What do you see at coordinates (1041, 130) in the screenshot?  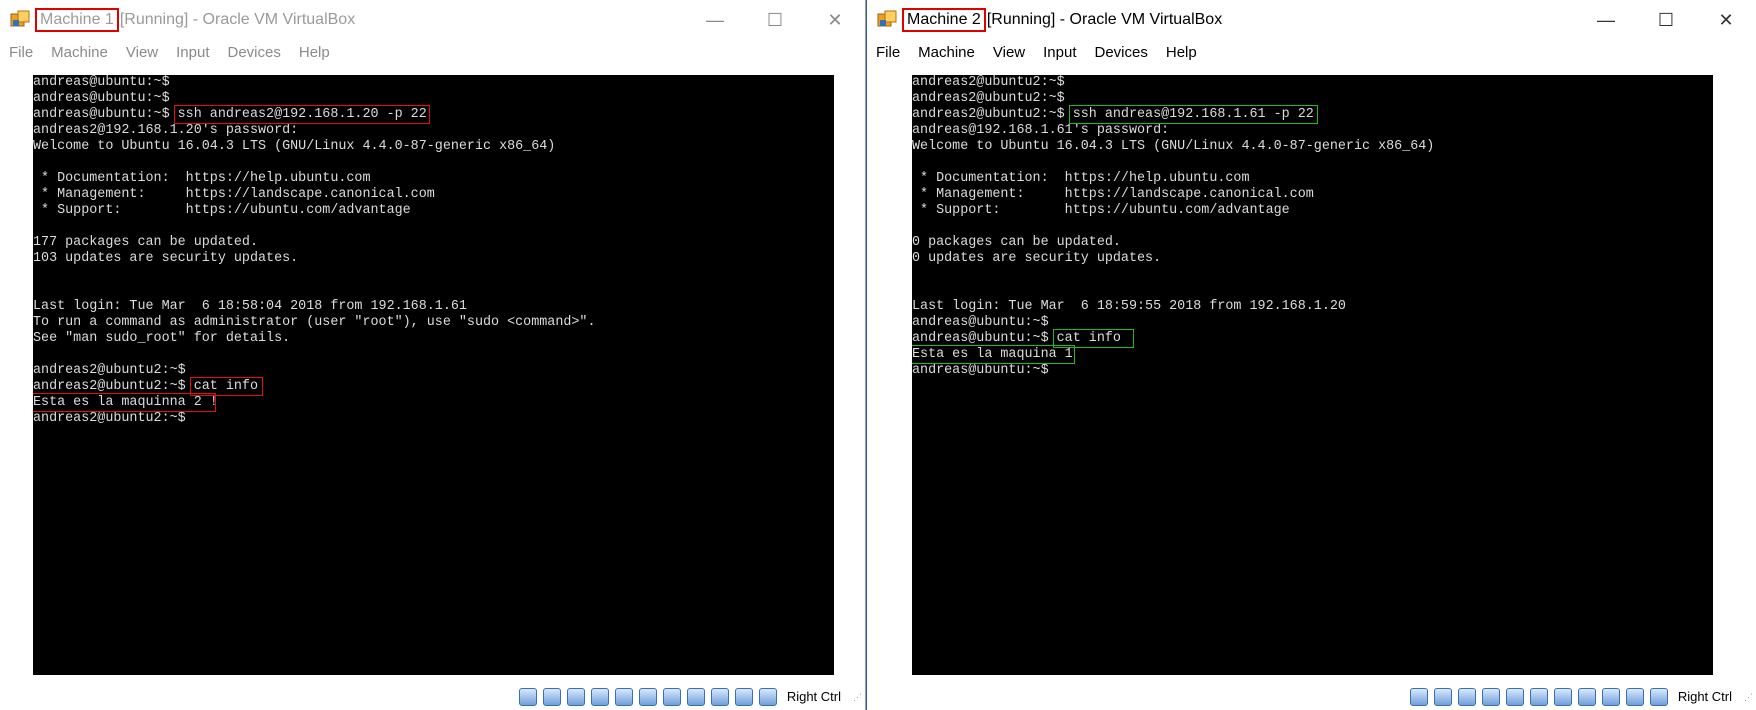 I see `terminal-line: andreas@192.168.1.61's password:` at bounding box center [1041, 130].